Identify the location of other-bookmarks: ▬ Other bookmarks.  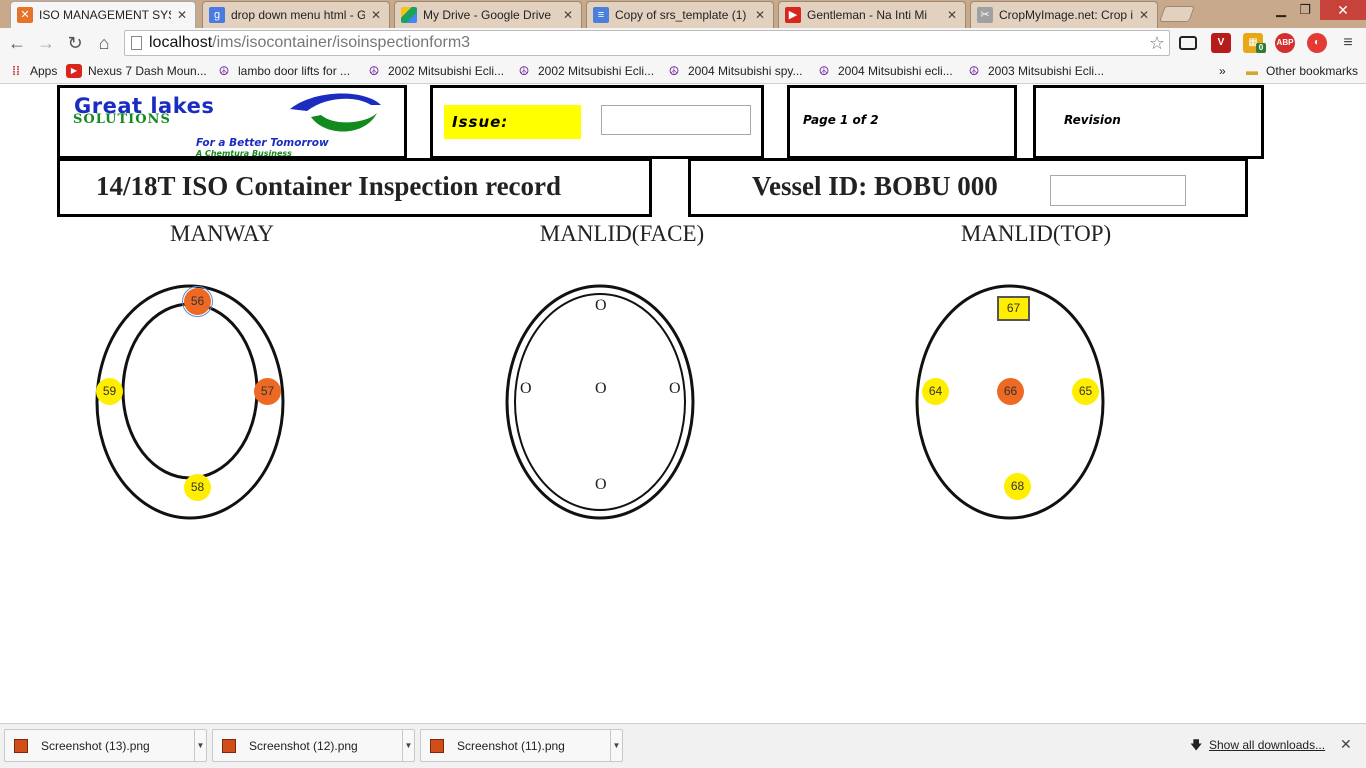
(1301, 71).